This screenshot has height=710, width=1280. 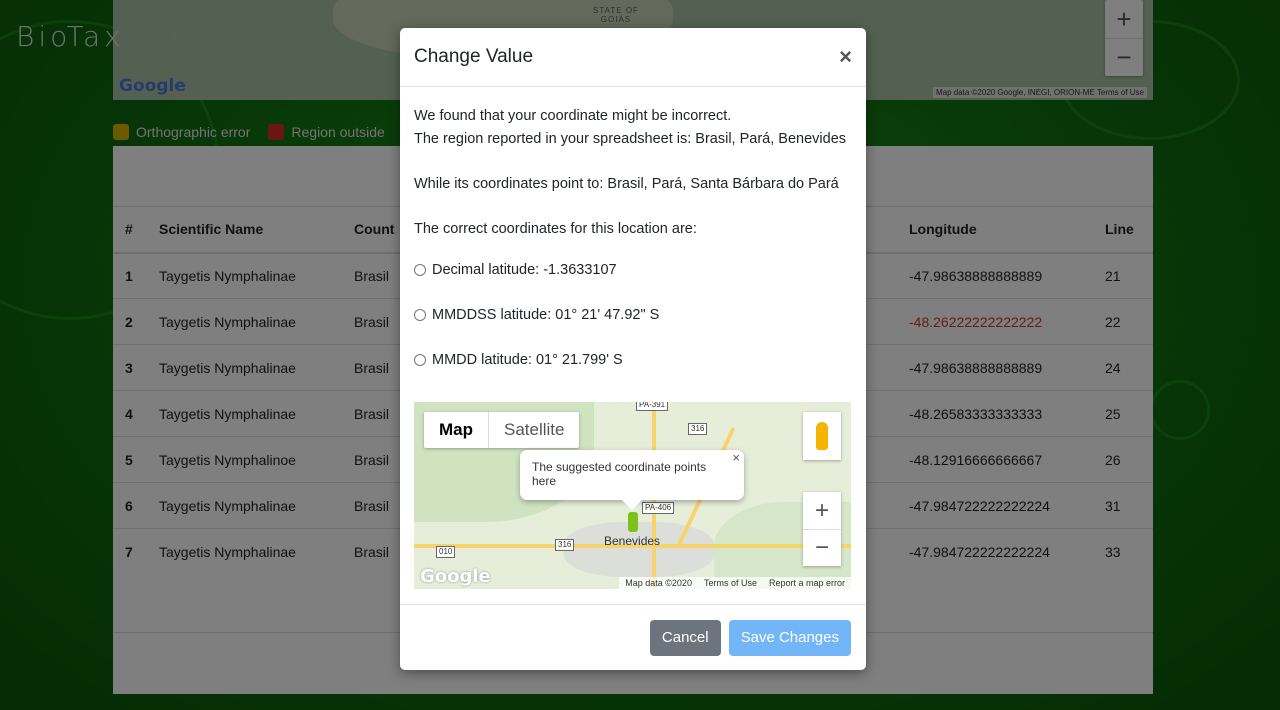 What do you see at coordinates (633, 637) in the screenshot?
I see `modal-footer: Cancel Save Changes` at bounding box center [633, 637].